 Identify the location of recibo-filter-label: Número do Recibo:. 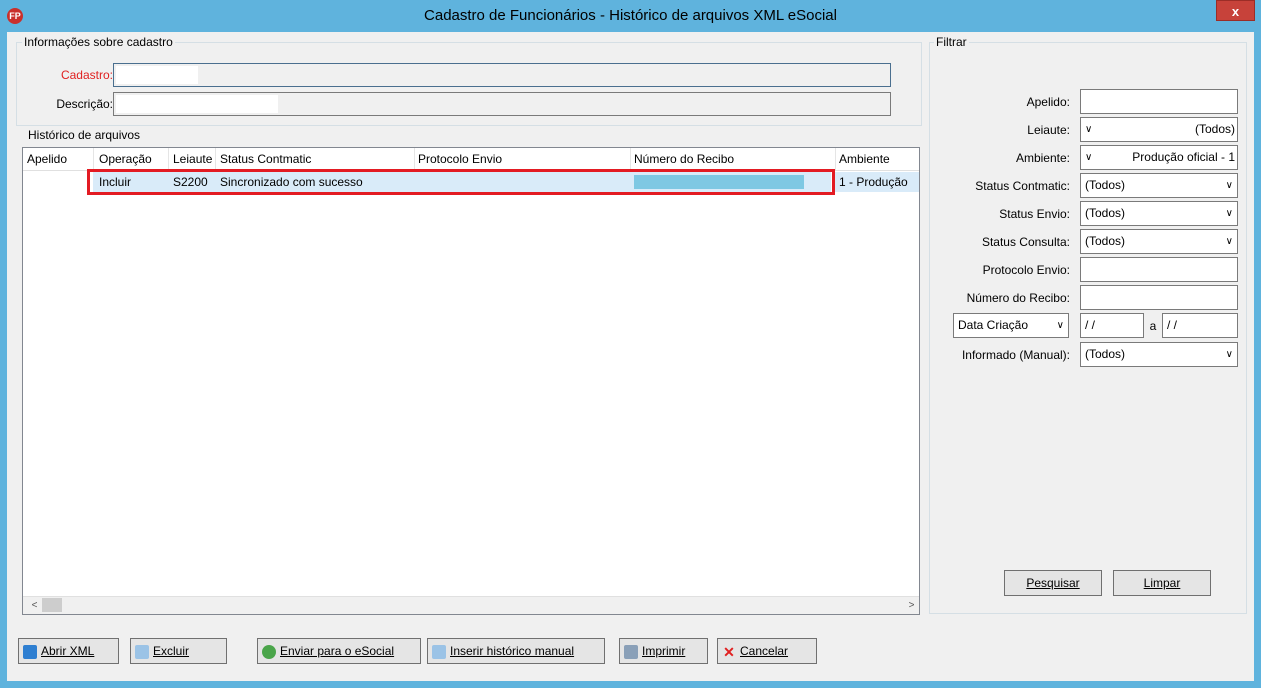
(1018, 298).